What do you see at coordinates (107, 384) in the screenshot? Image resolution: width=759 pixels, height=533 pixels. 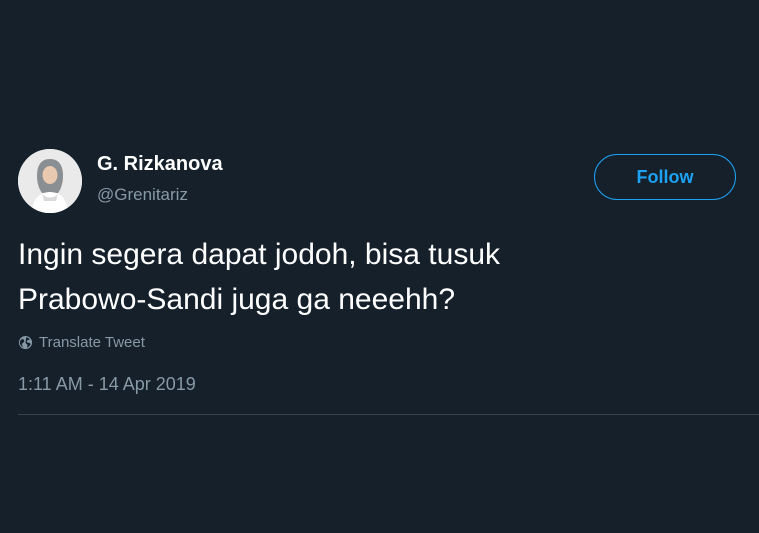 I see `tweet-timestamp: 1:11 AM - 14 Apr 2019` at bounding box center [107, 384].